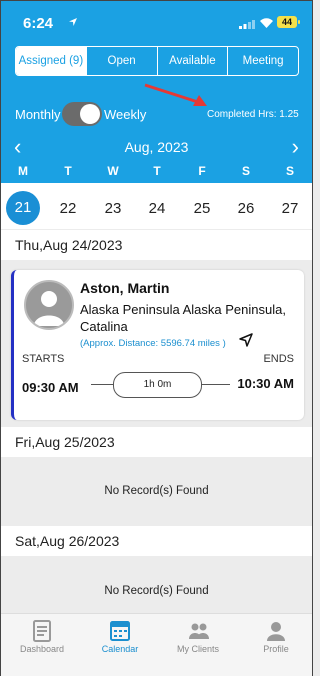  I want to click on weekday-label: F, so click(202, 171).